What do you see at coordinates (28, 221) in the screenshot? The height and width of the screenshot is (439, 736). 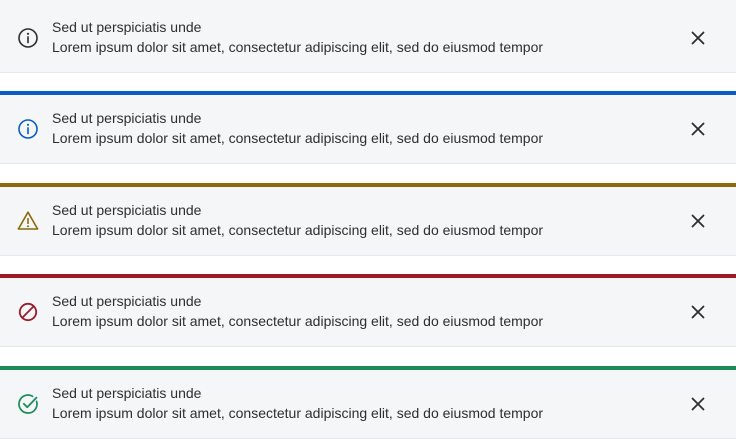 I see `warning-icon` at bounding box center [28, 221].